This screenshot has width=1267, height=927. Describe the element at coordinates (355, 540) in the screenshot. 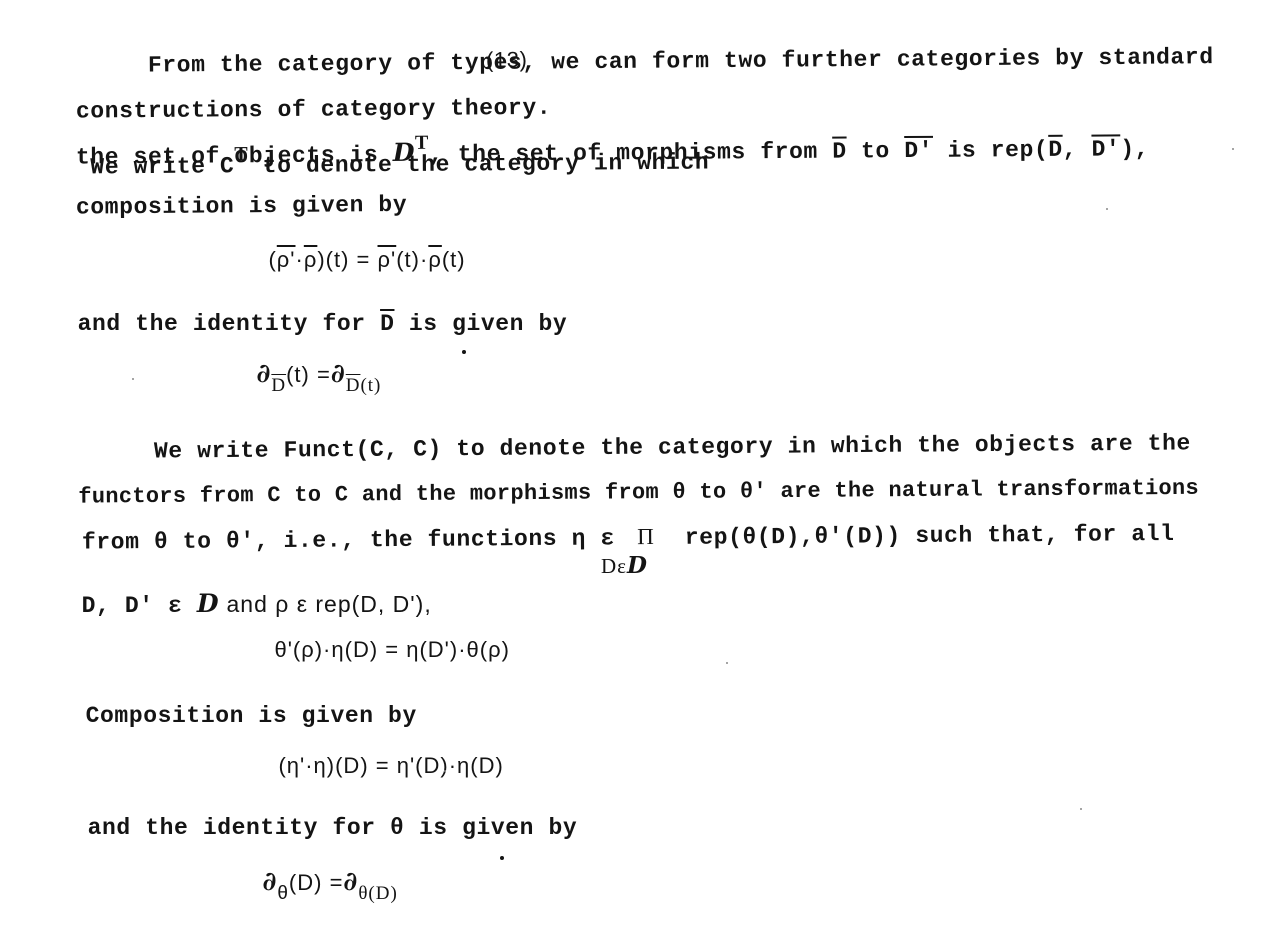

I see `paragraph2-line3-start: from θ to θ', i.e., the functions η ε` at that location.